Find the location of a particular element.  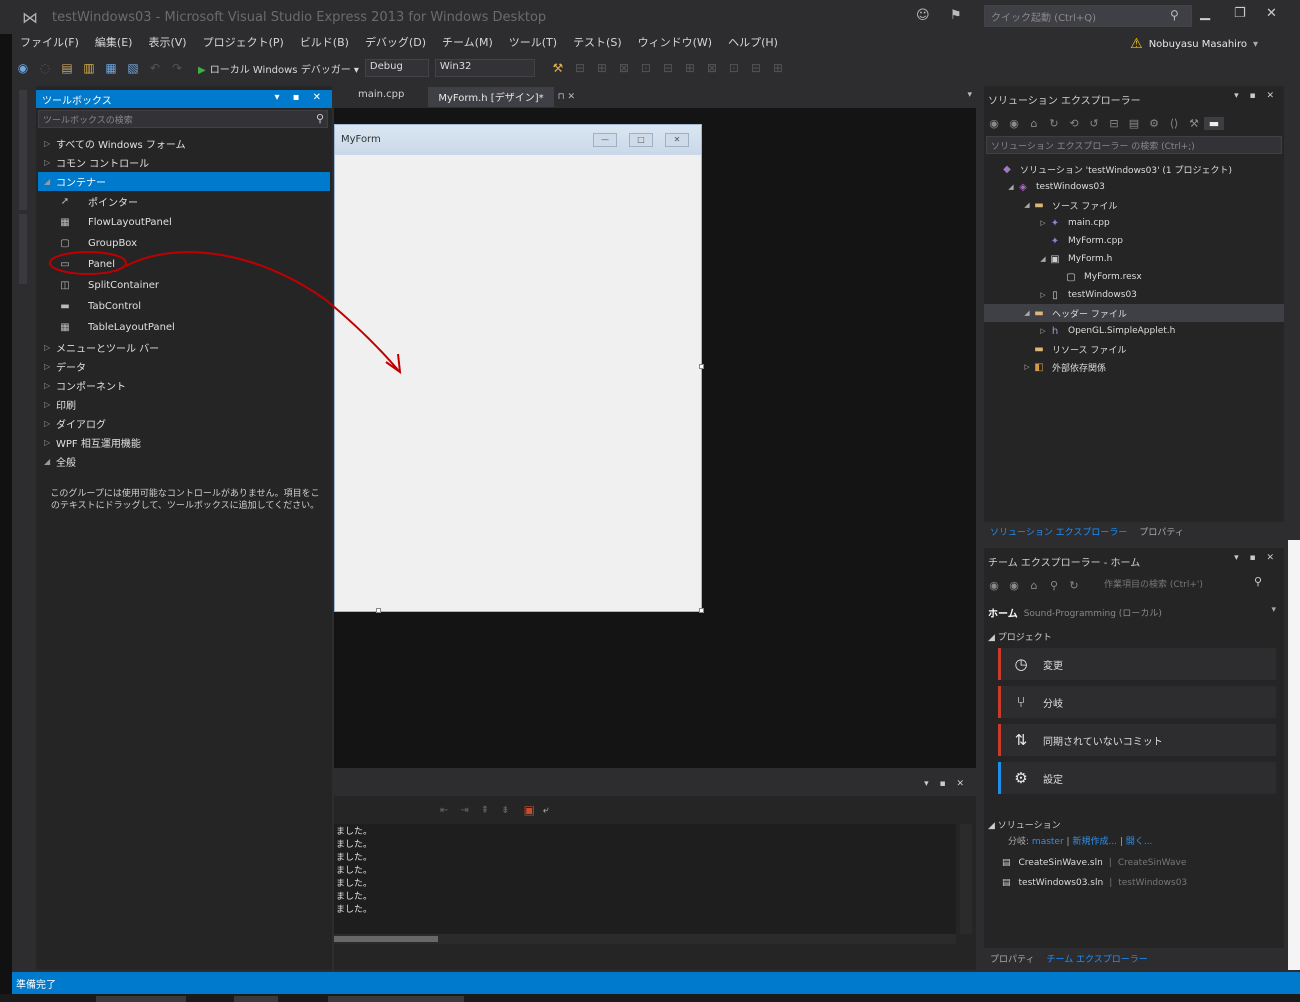

output-header: ▾ ▪ ✕ is located at coordinates (655, 785).